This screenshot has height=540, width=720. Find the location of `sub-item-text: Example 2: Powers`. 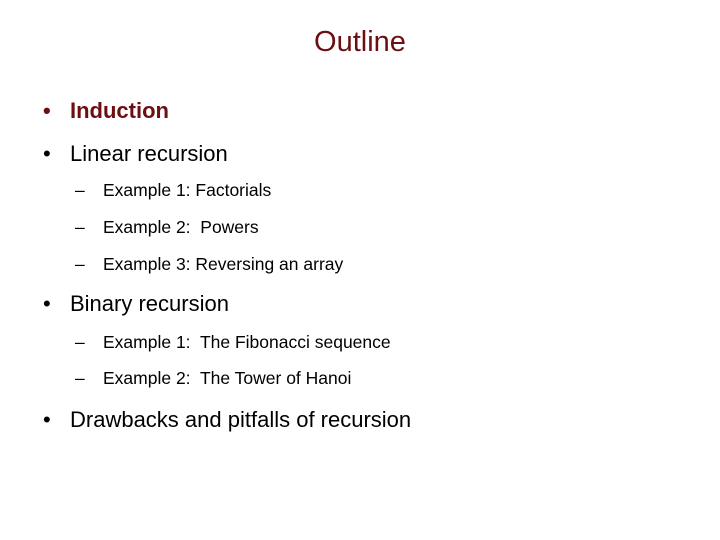

sub-item-text: Example 2: Powers is located at coordinates (181, 227).